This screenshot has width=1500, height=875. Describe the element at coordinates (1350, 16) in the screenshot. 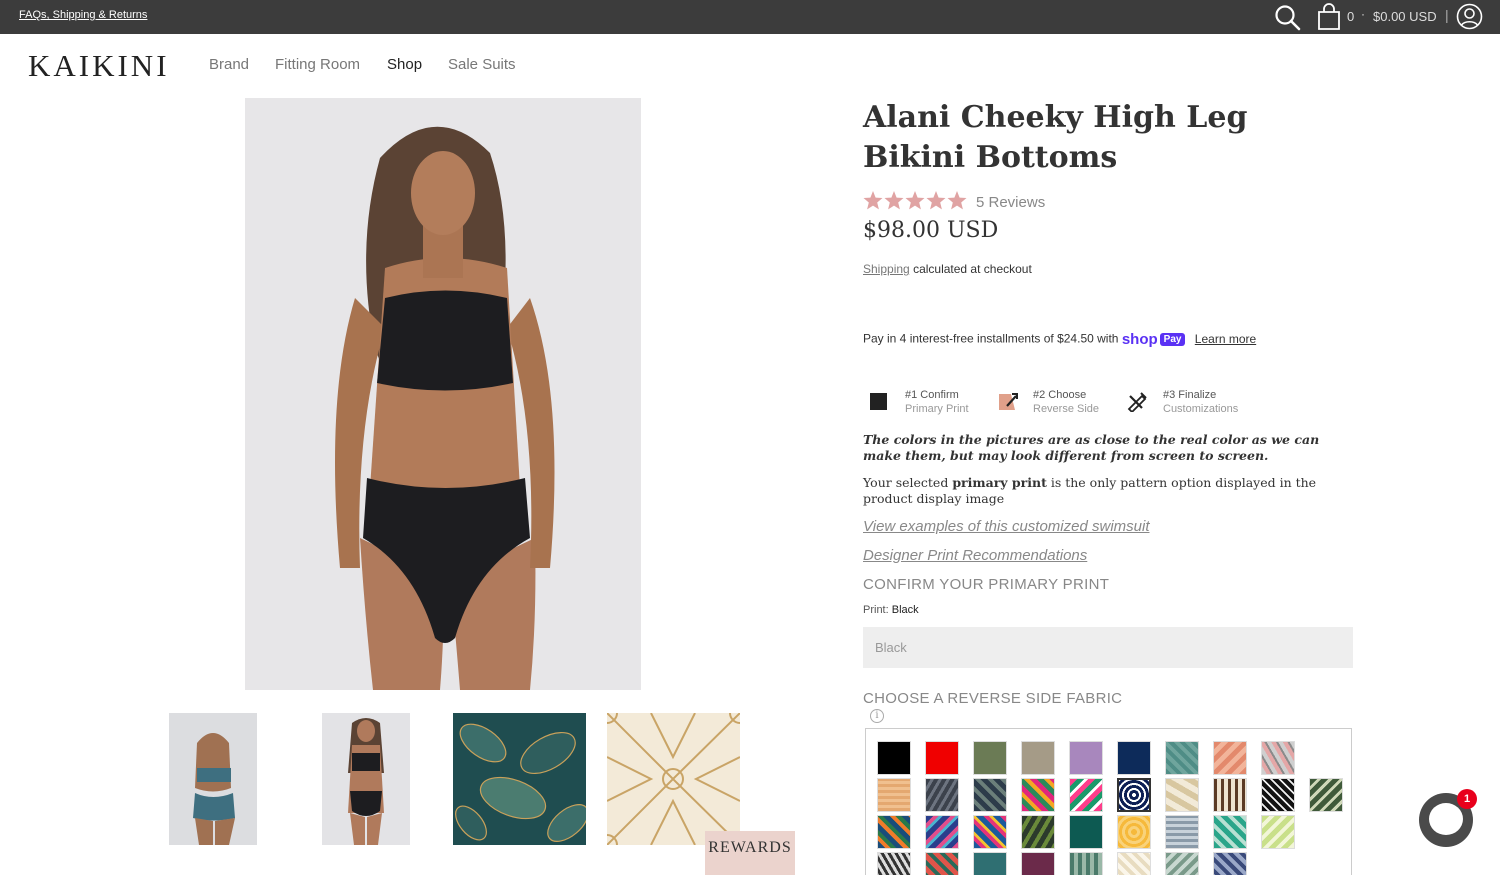

I see `cart-count: 0` at that location.